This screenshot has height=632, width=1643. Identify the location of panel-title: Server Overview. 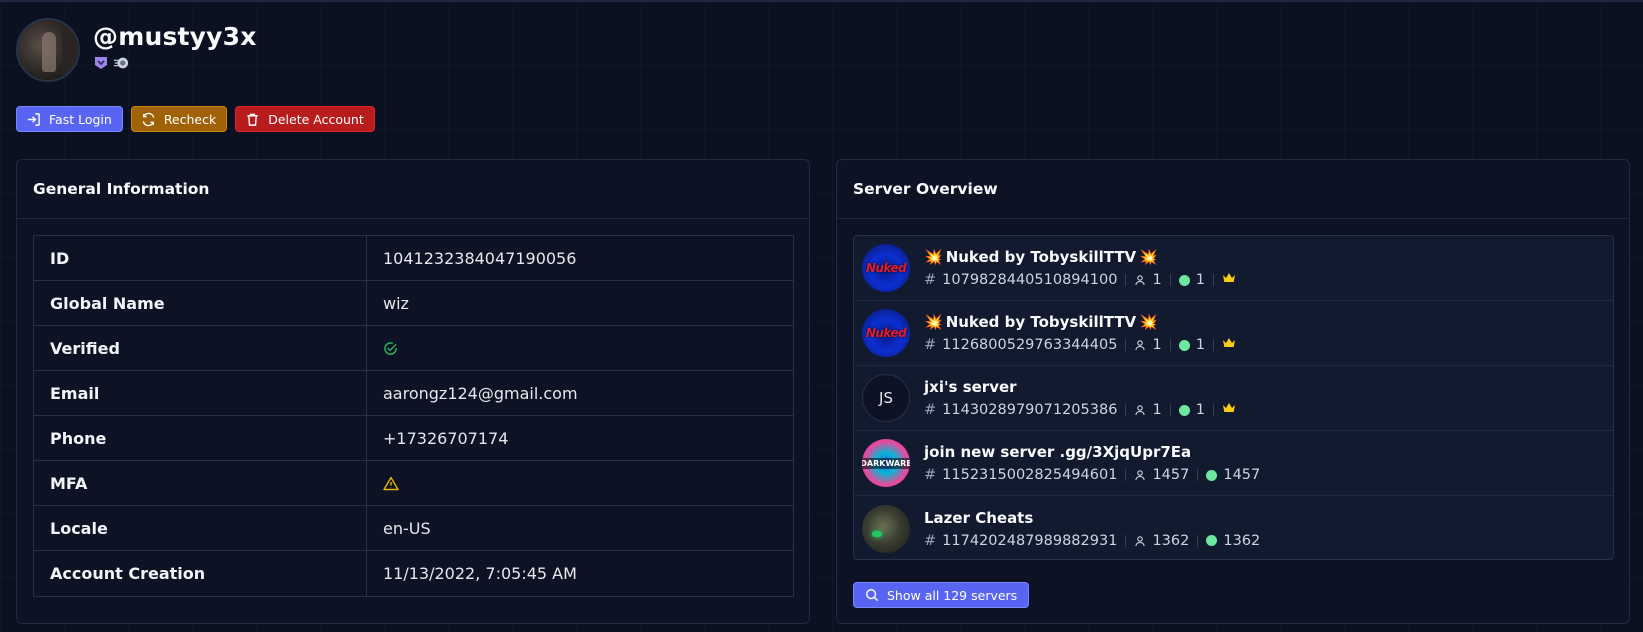
(1233, 189).